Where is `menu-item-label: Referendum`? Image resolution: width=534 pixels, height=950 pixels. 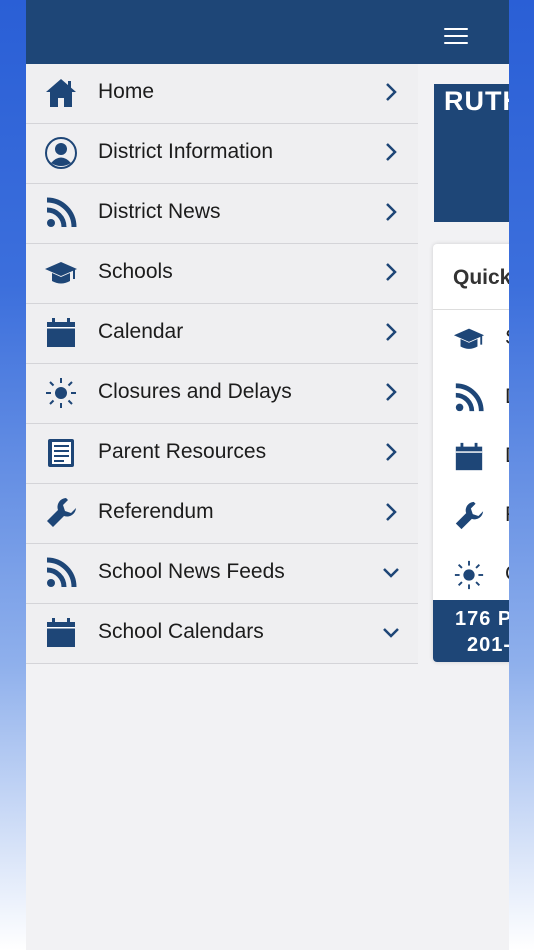
menu-item-label: Referendum is located at coordinates (156, 511).